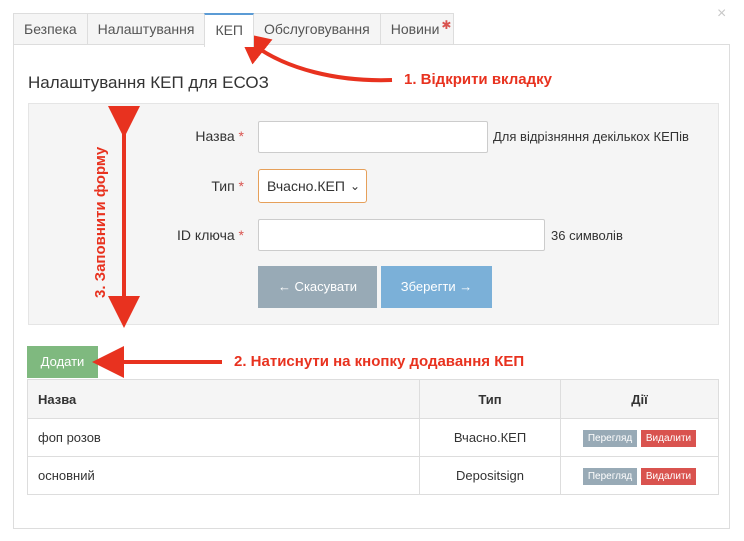  I want to click on step2-annotation: 2. Натиснути на кнопку додавання КЕП, so click(379, 361).